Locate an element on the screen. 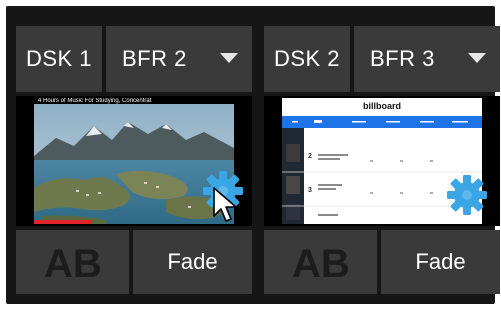 The image size is (501, 310). dsk-label: DSK 1 is located at coordinates (59, 58).